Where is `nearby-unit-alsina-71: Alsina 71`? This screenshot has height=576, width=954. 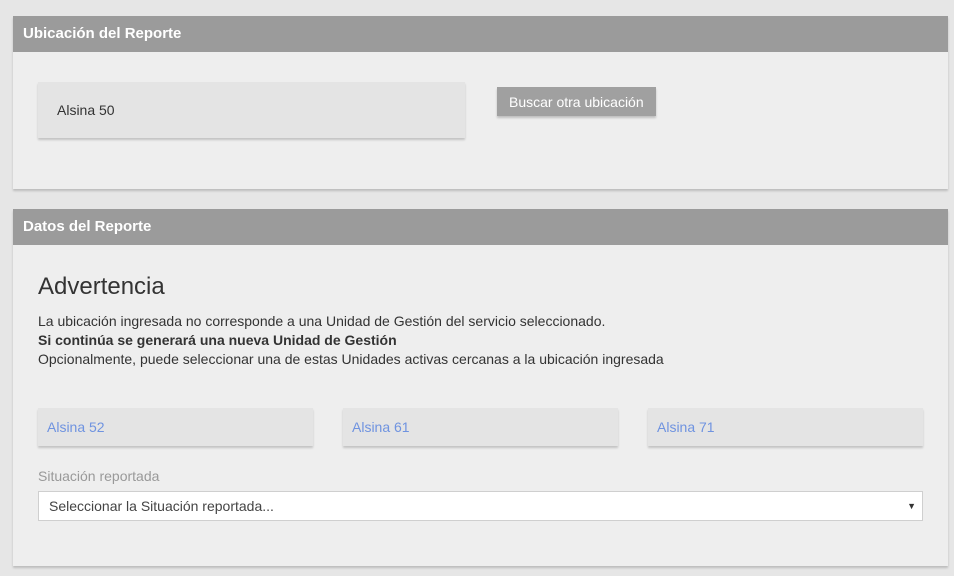
nearby-unit-alsina-71: Alsina 71 is located at coordinates (785, 427).